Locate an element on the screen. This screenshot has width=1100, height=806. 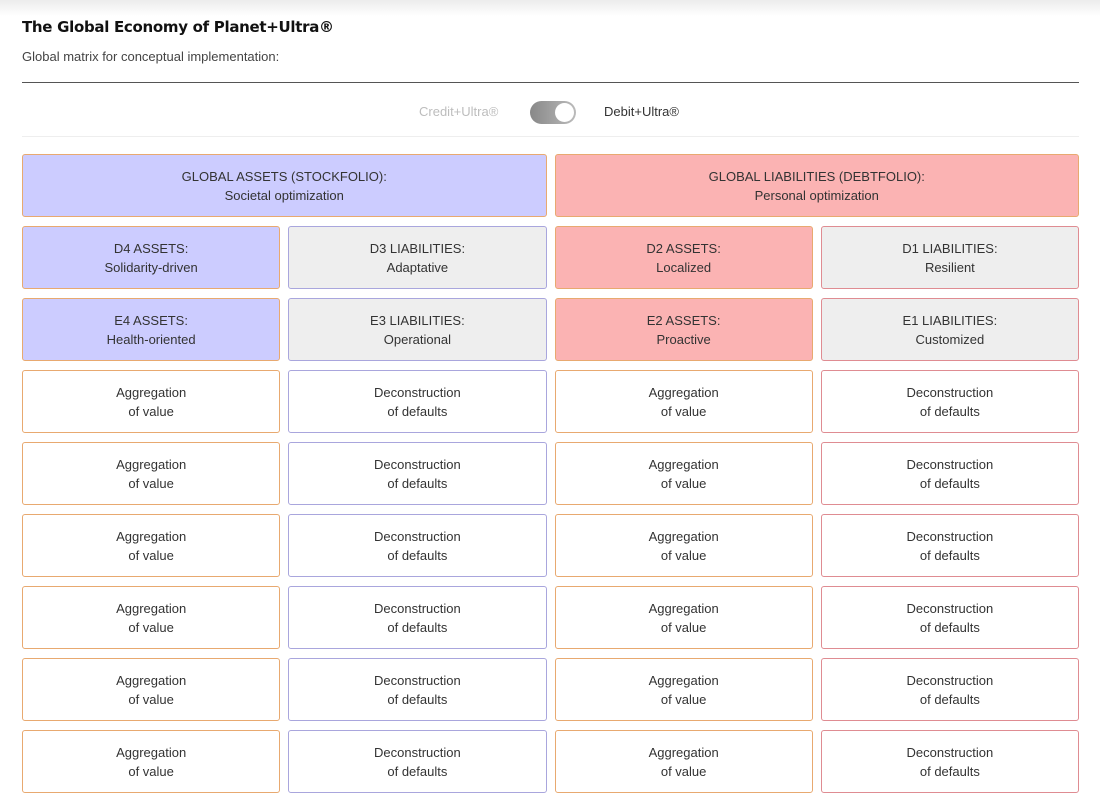
cell-title: E4 ASSETS: is located at coordinates (151, 320).